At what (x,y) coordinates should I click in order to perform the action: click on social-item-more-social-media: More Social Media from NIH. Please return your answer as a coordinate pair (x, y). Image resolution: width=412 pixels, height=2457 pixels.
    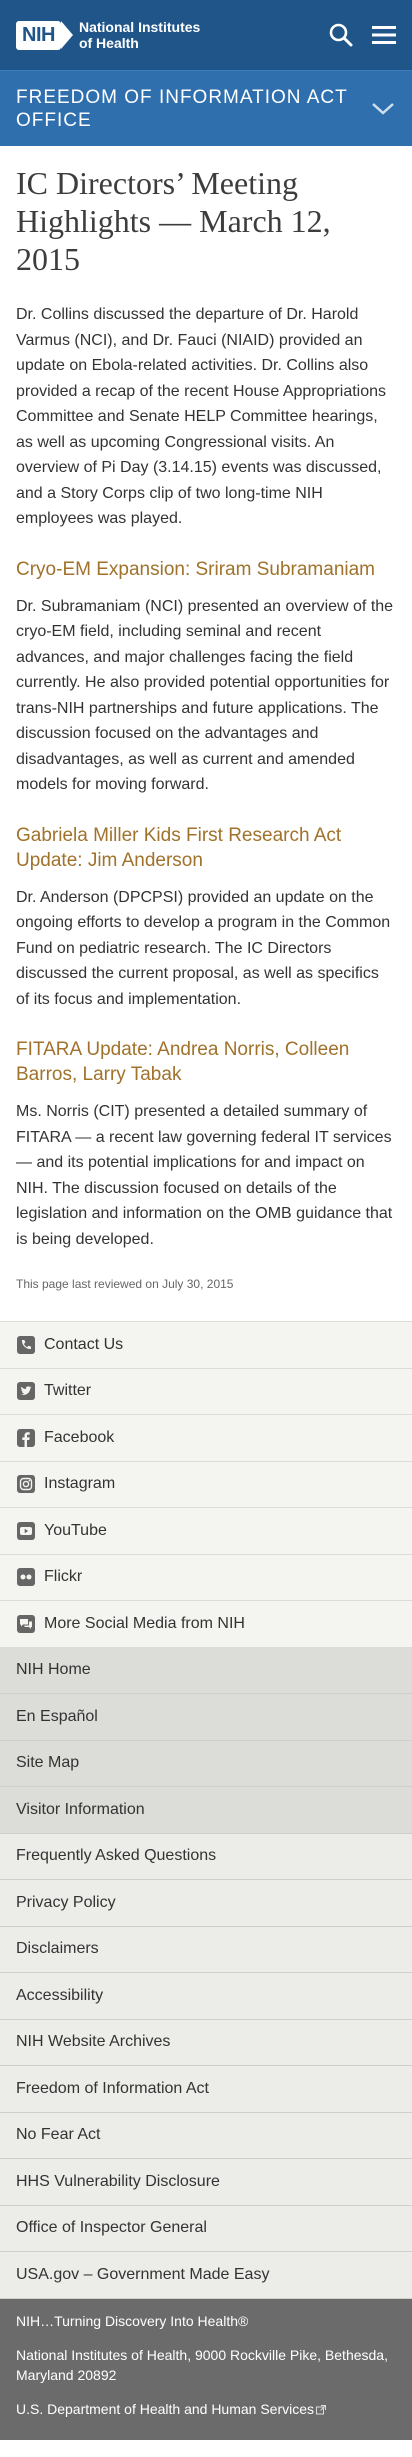
    Looking at the image, I should click on (206, 1624).